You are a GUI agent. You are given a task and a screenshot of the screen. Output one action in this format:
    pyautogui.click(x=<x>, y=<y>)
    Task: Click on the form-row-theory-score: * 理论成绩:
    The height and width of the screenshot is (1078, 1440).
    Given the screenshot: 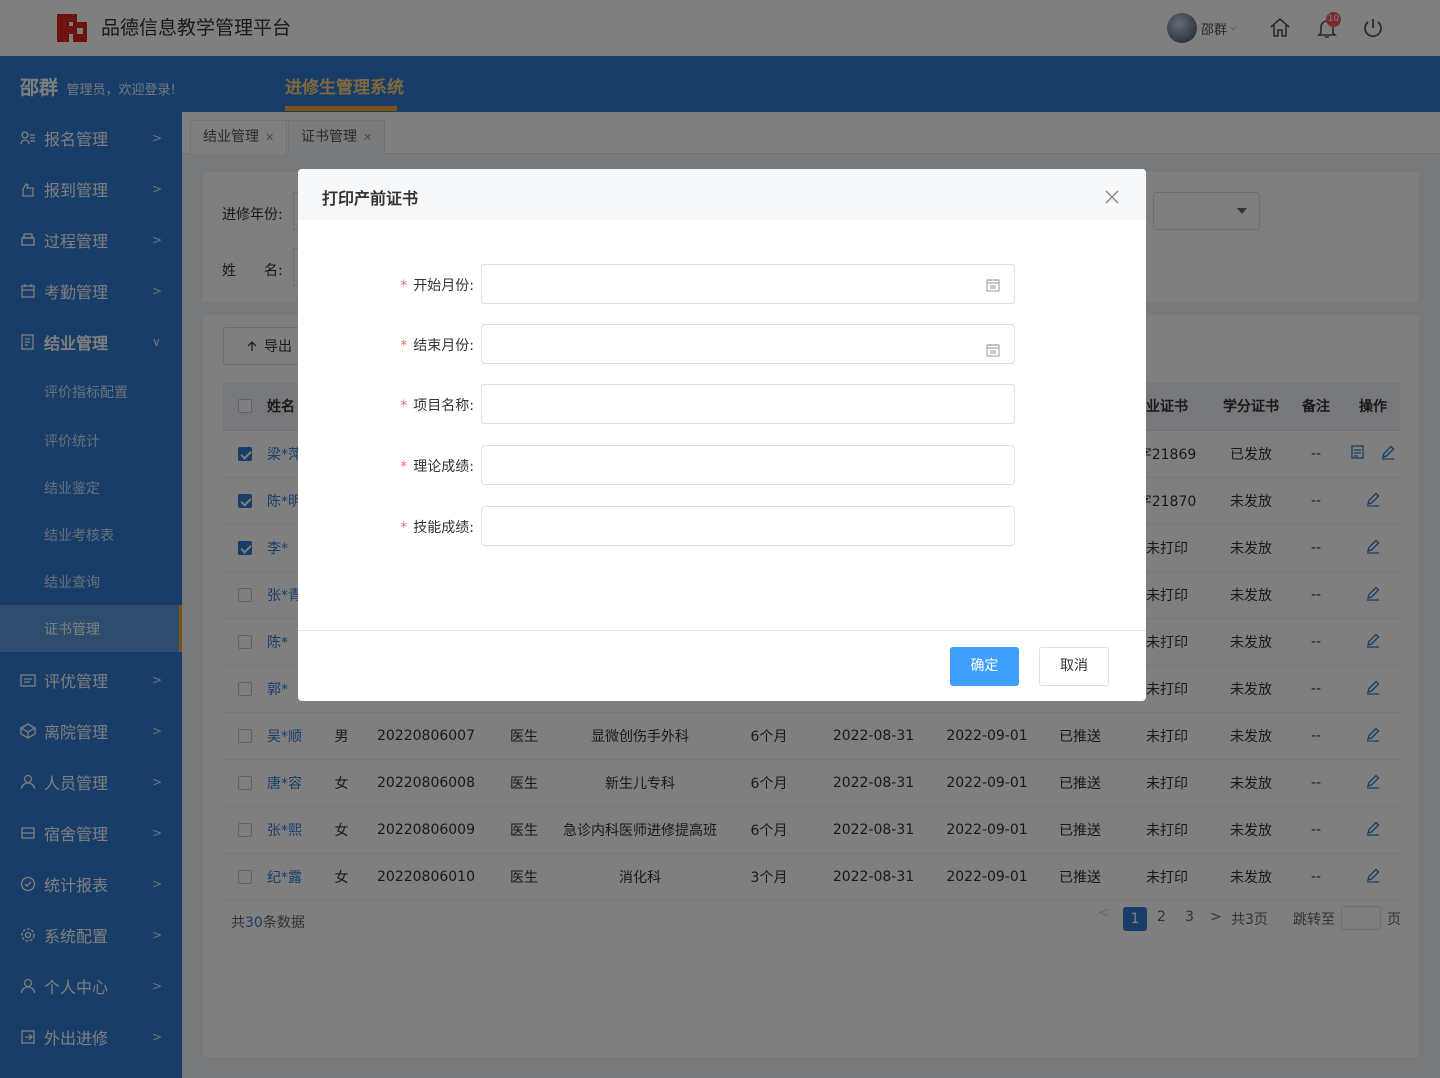 What is the action you would take?
    pyautogui.click(x=722, y=465)
    